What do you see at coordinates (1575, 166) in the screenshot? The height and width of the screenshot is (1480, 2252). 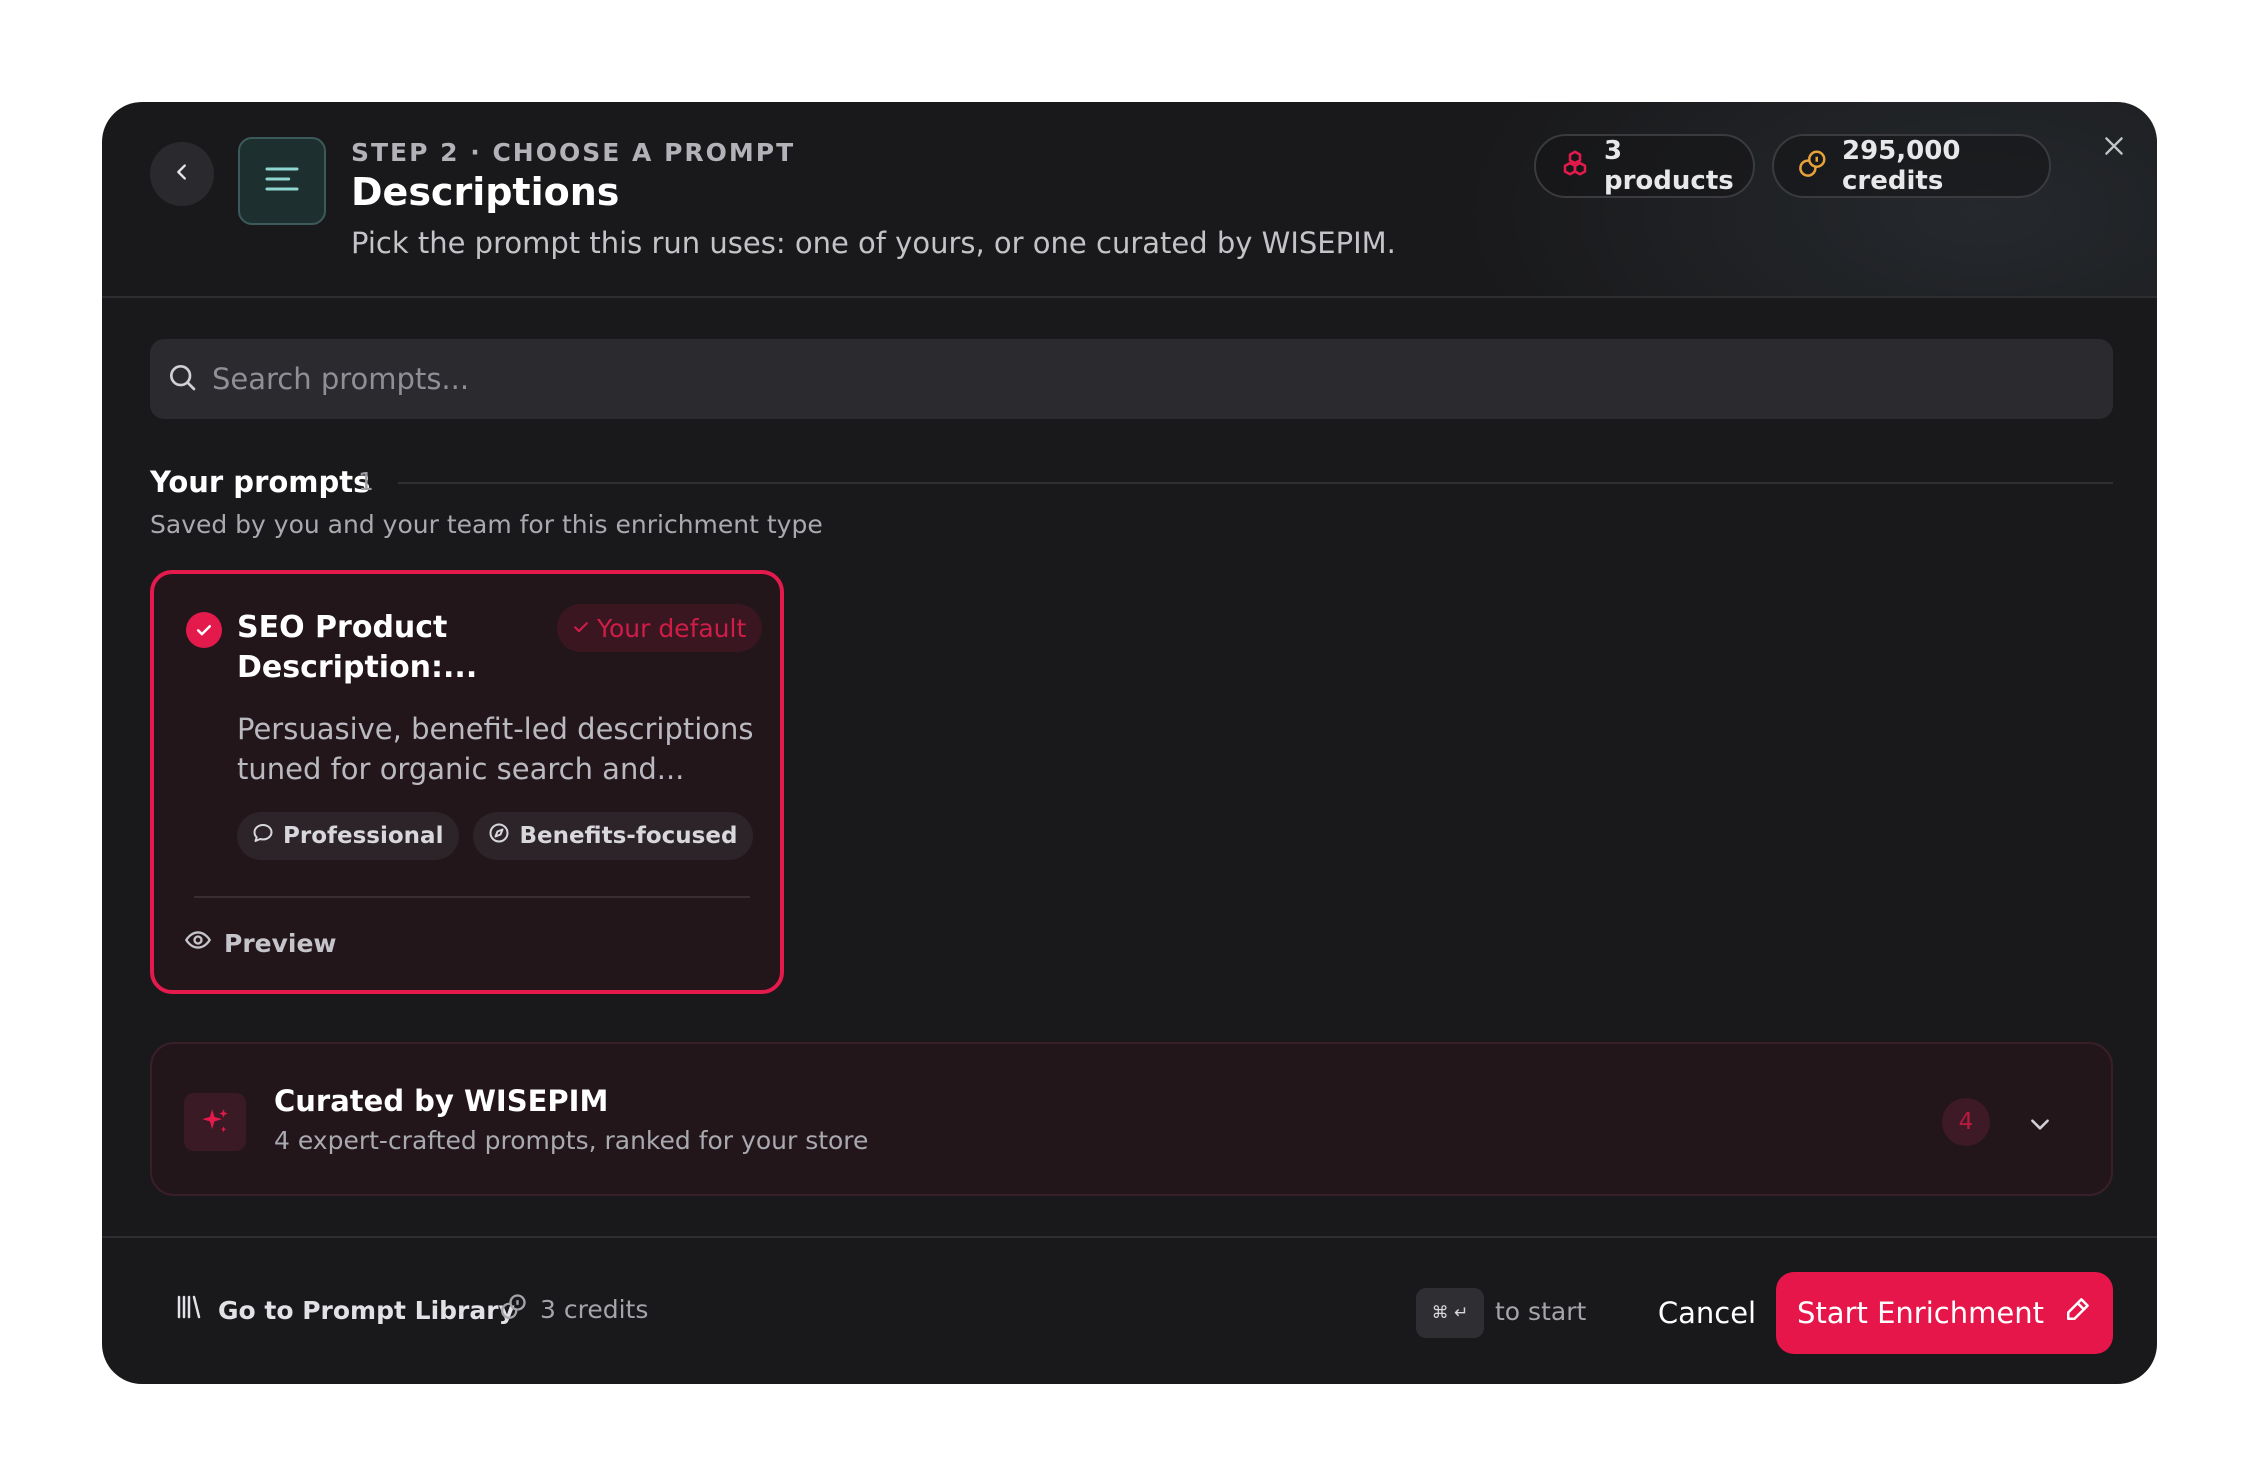 I see `cubes-icon` at bounding box center [1575, 166].